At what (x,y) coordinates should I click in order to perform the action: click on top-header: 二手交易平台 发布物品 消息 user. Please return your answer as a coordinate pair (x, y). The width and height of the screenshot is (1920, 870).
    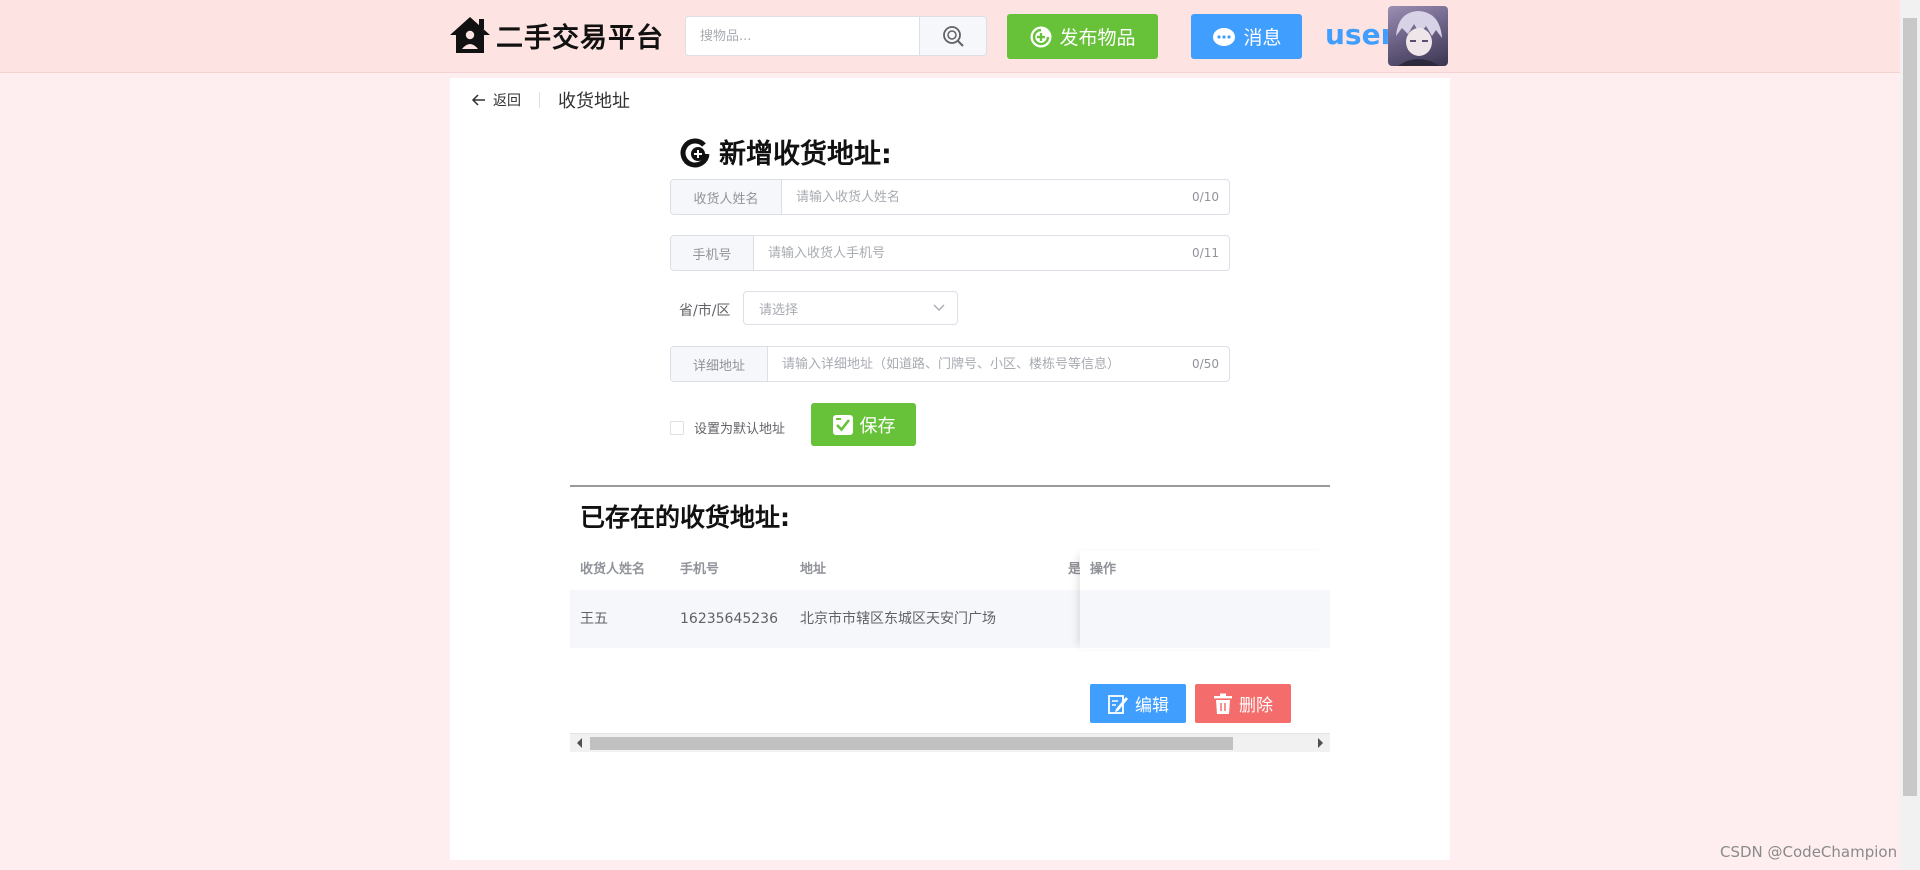
    Looking at the image, I should click on (950, 36).